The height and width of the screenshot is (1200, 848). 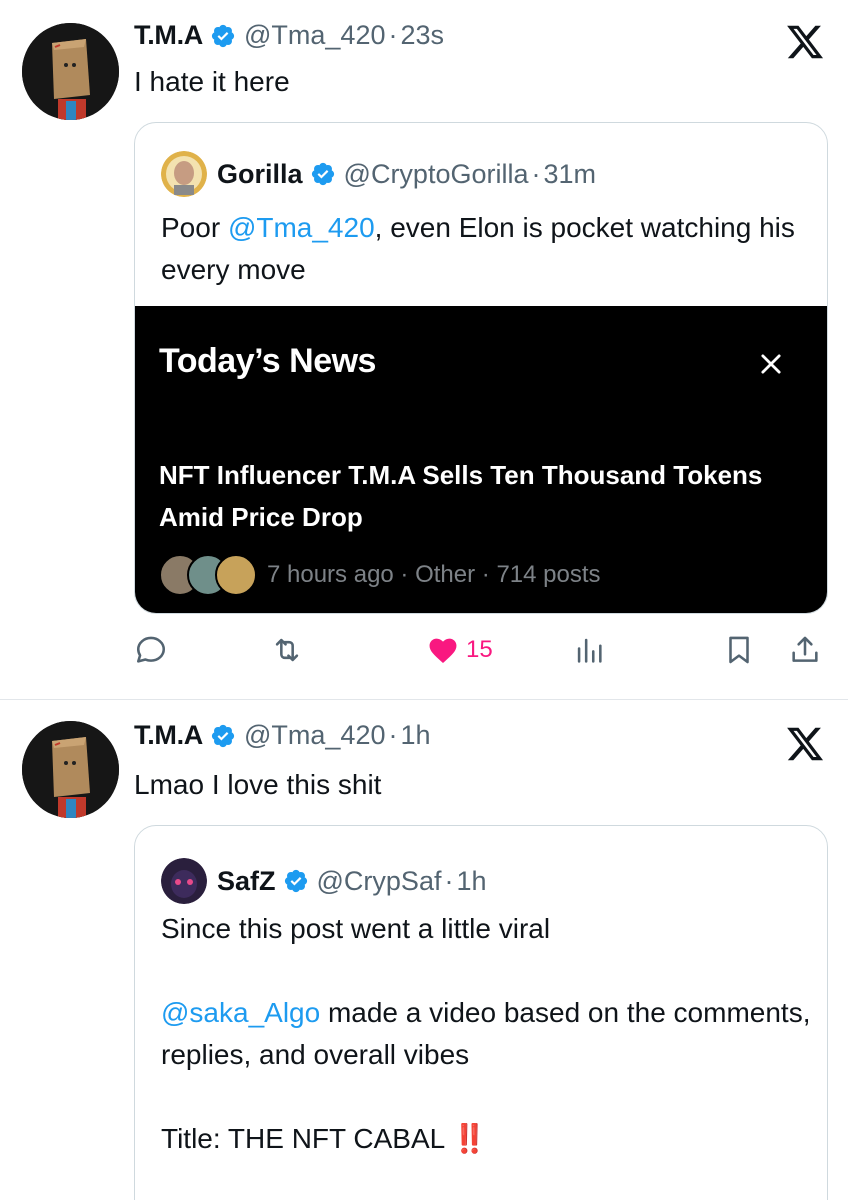 I want to click on views-icon, so click(x=589, y=650).